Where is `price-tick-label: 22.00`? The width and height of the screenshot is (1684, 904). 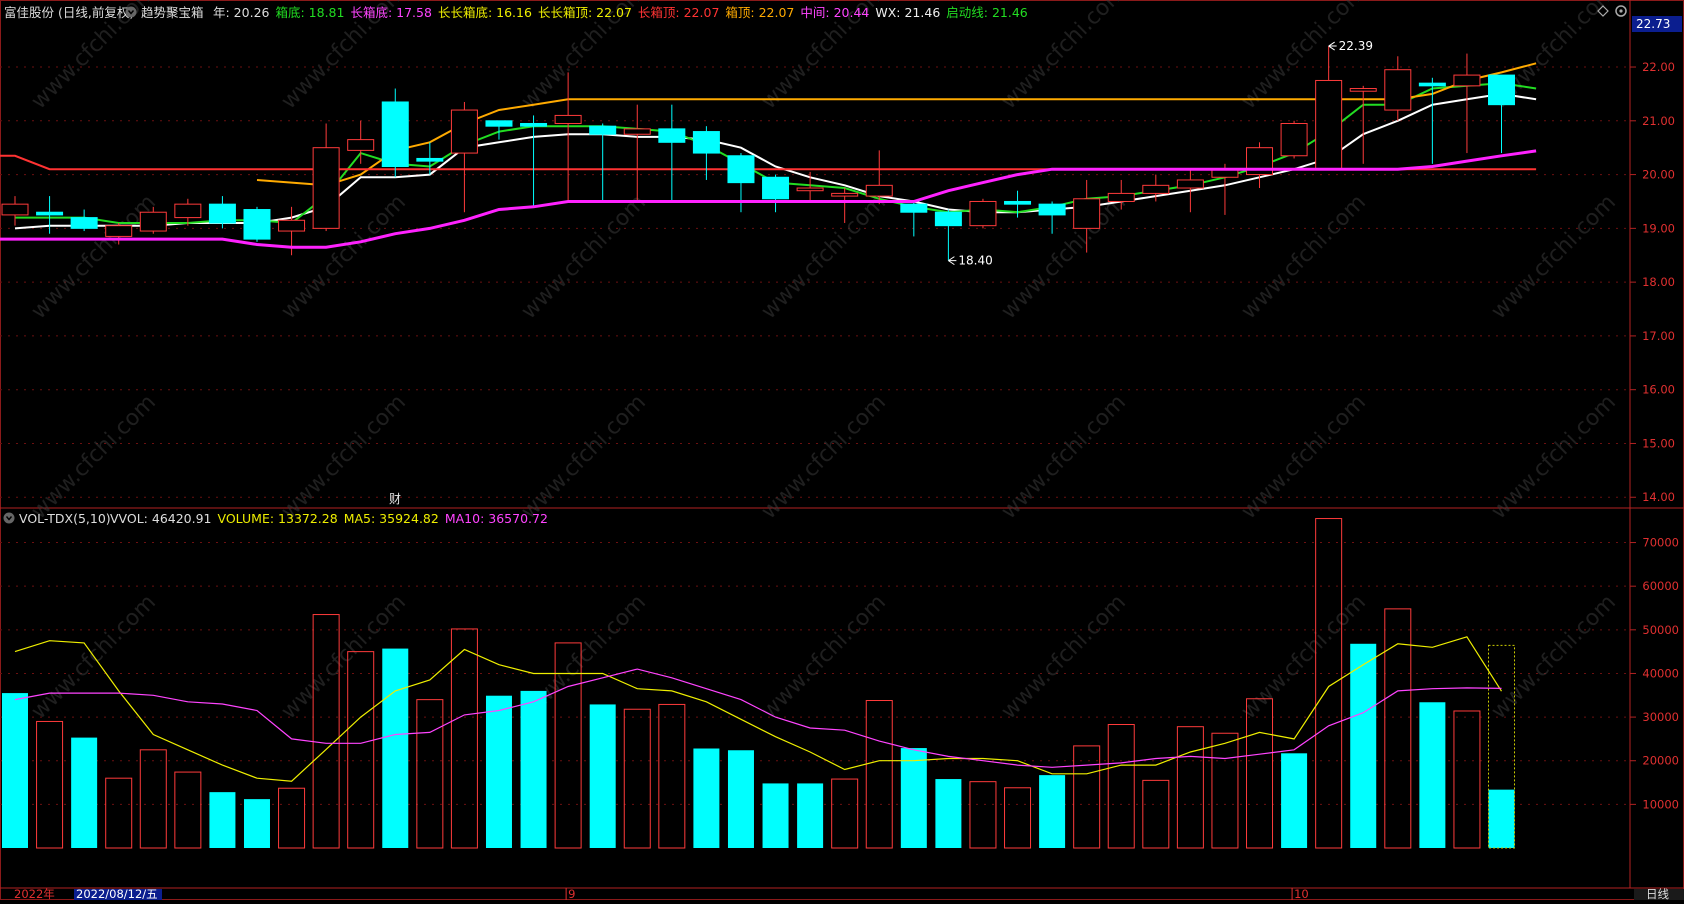 price-tick-label: 22.00 is located at coordinates (1658, 67).